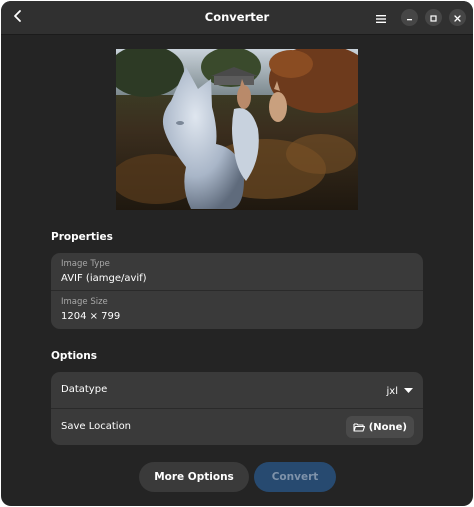  Describe the element at coordinates (295, 477) in the screenshot. I see `convert-button: Convert` at that location.